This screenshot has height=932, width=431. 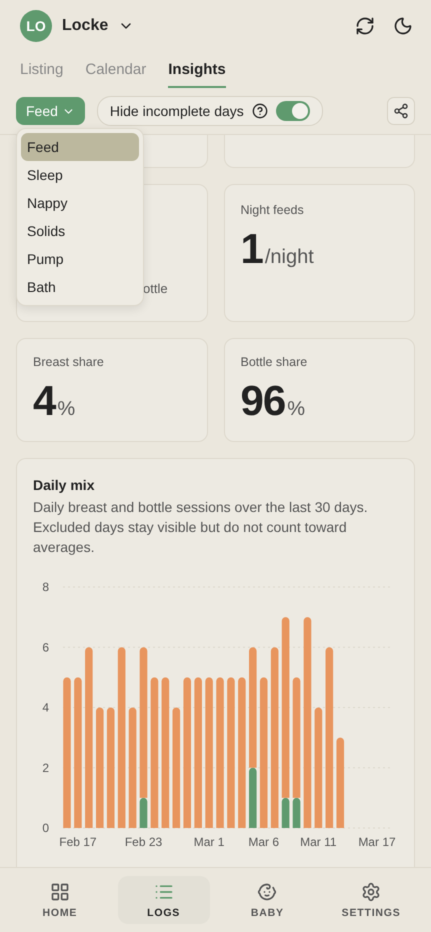 I want to click on stat-unit: /night, so click(x=289, y=257).